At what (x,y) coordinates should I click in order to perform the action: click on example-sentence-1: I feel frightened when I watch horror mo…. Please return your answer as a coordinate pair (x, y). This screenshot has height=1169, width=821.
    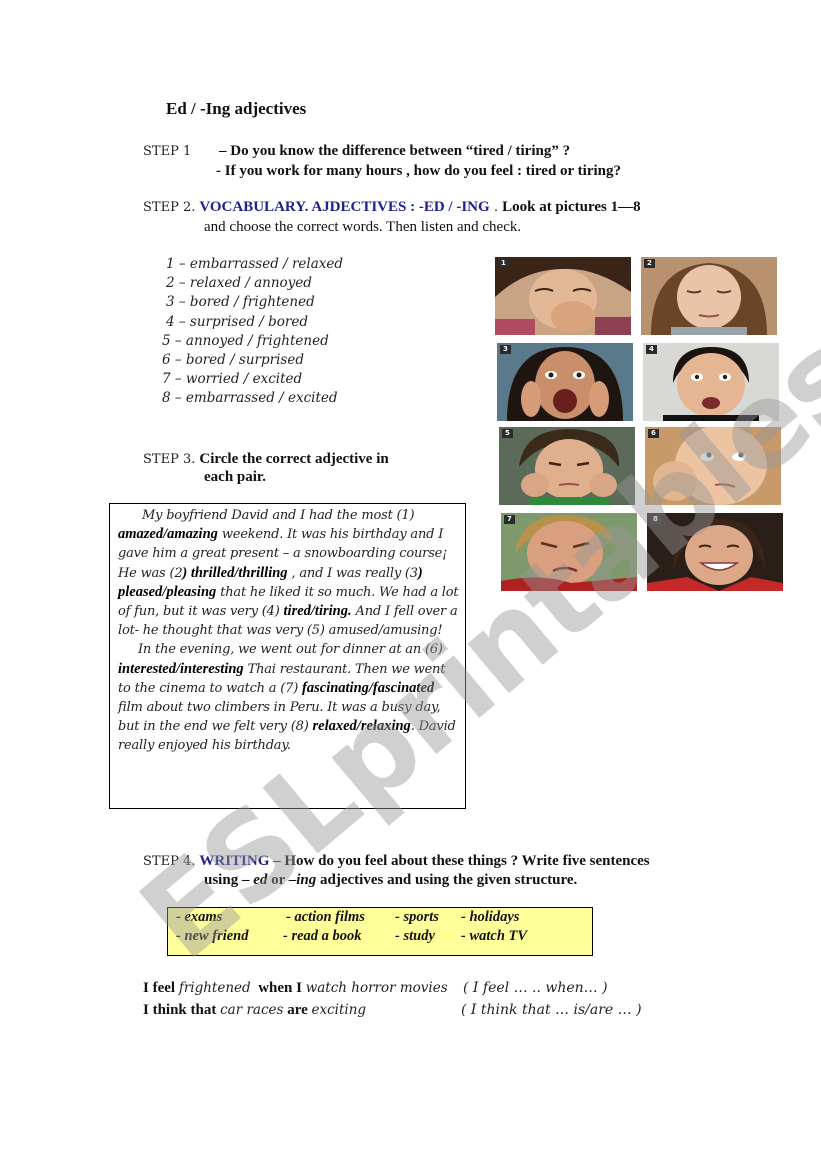
    Looking at the image, I should click on (423, 988).